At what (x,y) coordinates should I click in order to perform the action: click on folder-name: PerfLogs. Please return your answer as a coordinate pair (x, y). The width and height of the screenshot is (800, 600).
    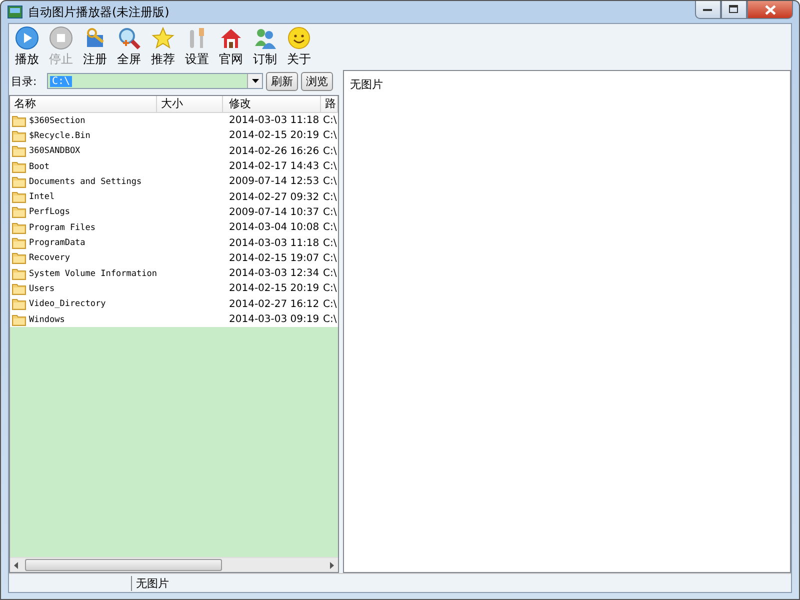
    Looking at the image, I should click on (49, 212).